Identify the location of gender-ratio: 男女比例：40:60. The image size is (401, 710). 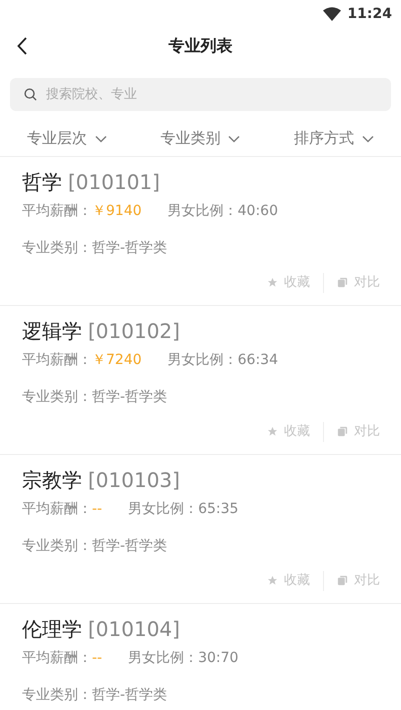
(223, 211).